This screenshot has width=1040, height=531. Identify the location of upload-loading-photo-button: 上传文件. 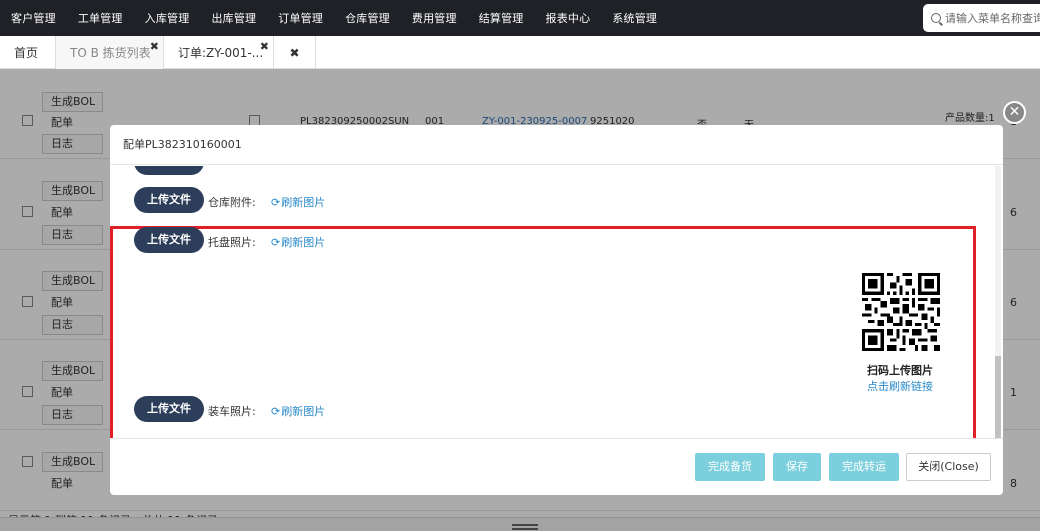
(169, 409).